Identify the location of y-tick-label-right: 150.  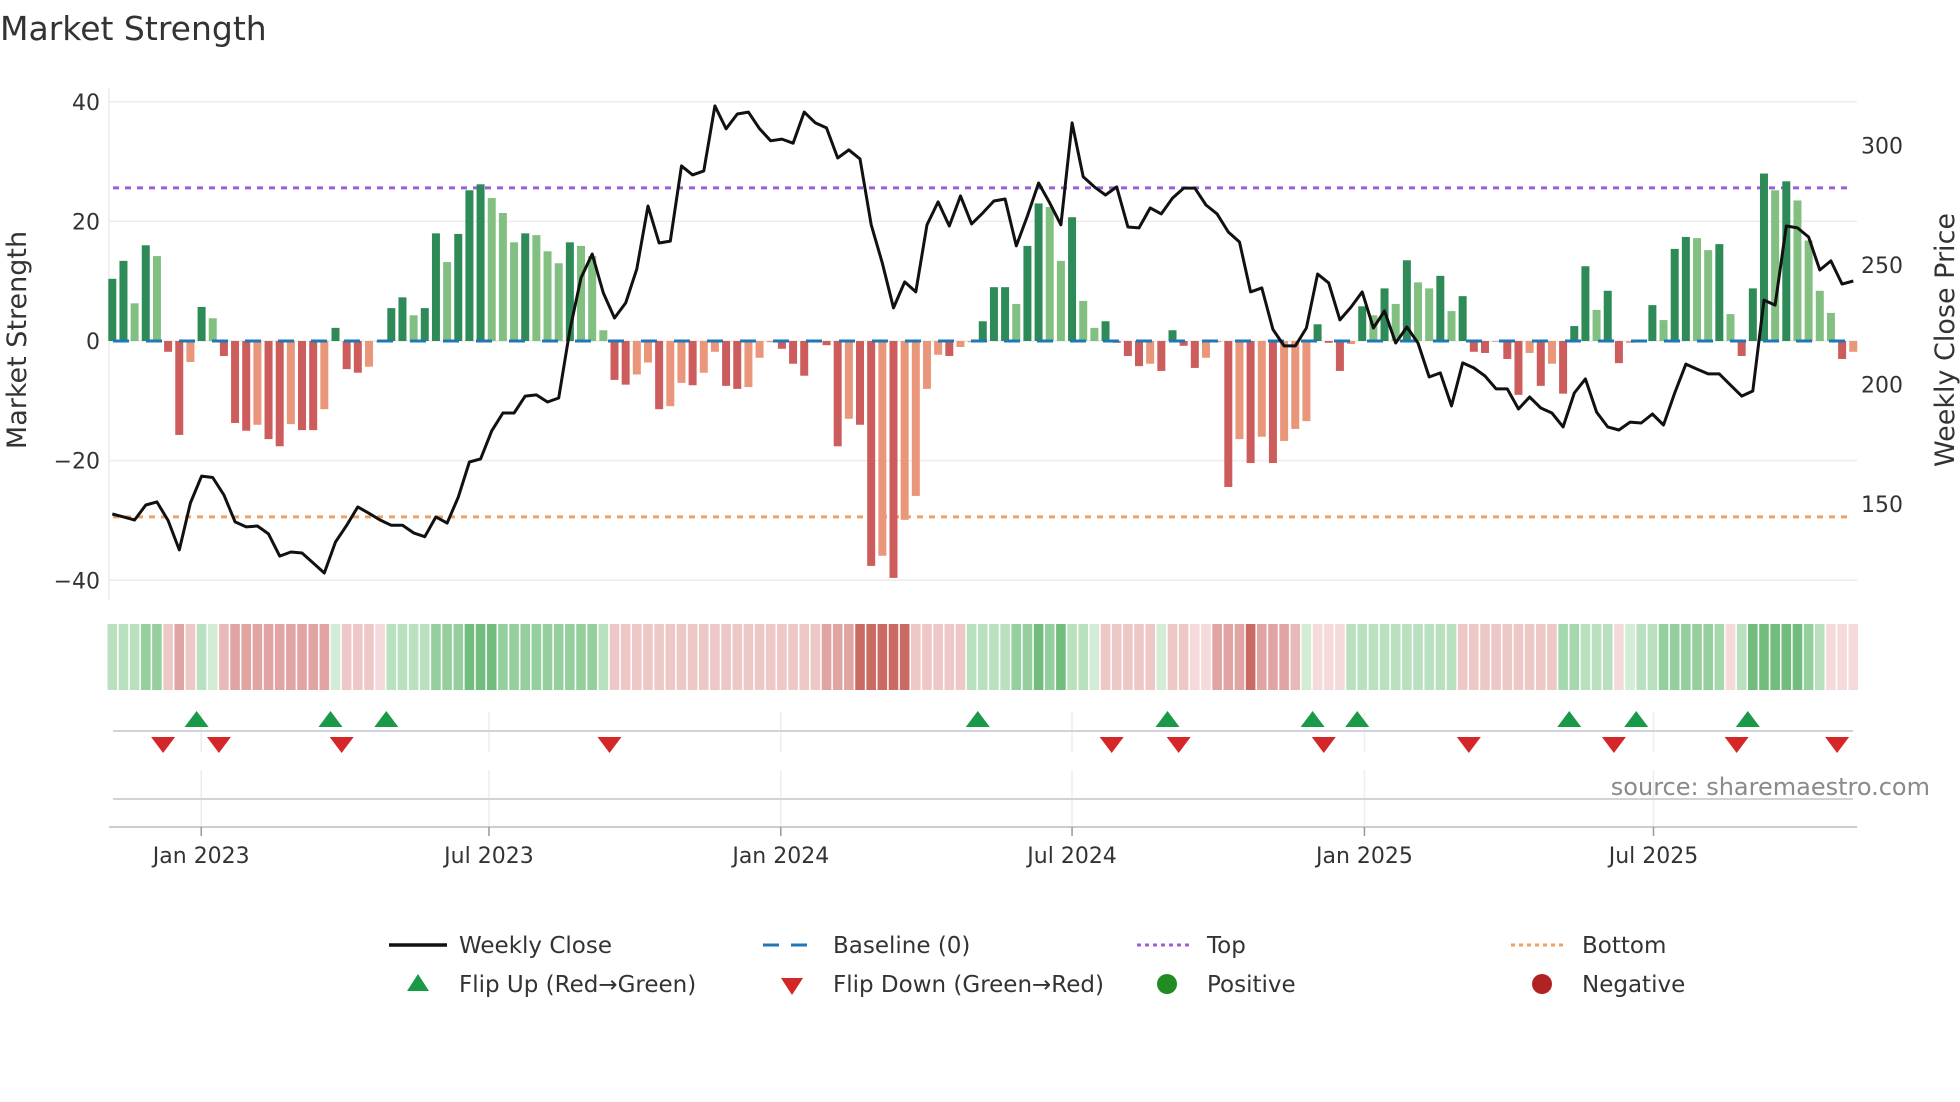
(1882, 505).